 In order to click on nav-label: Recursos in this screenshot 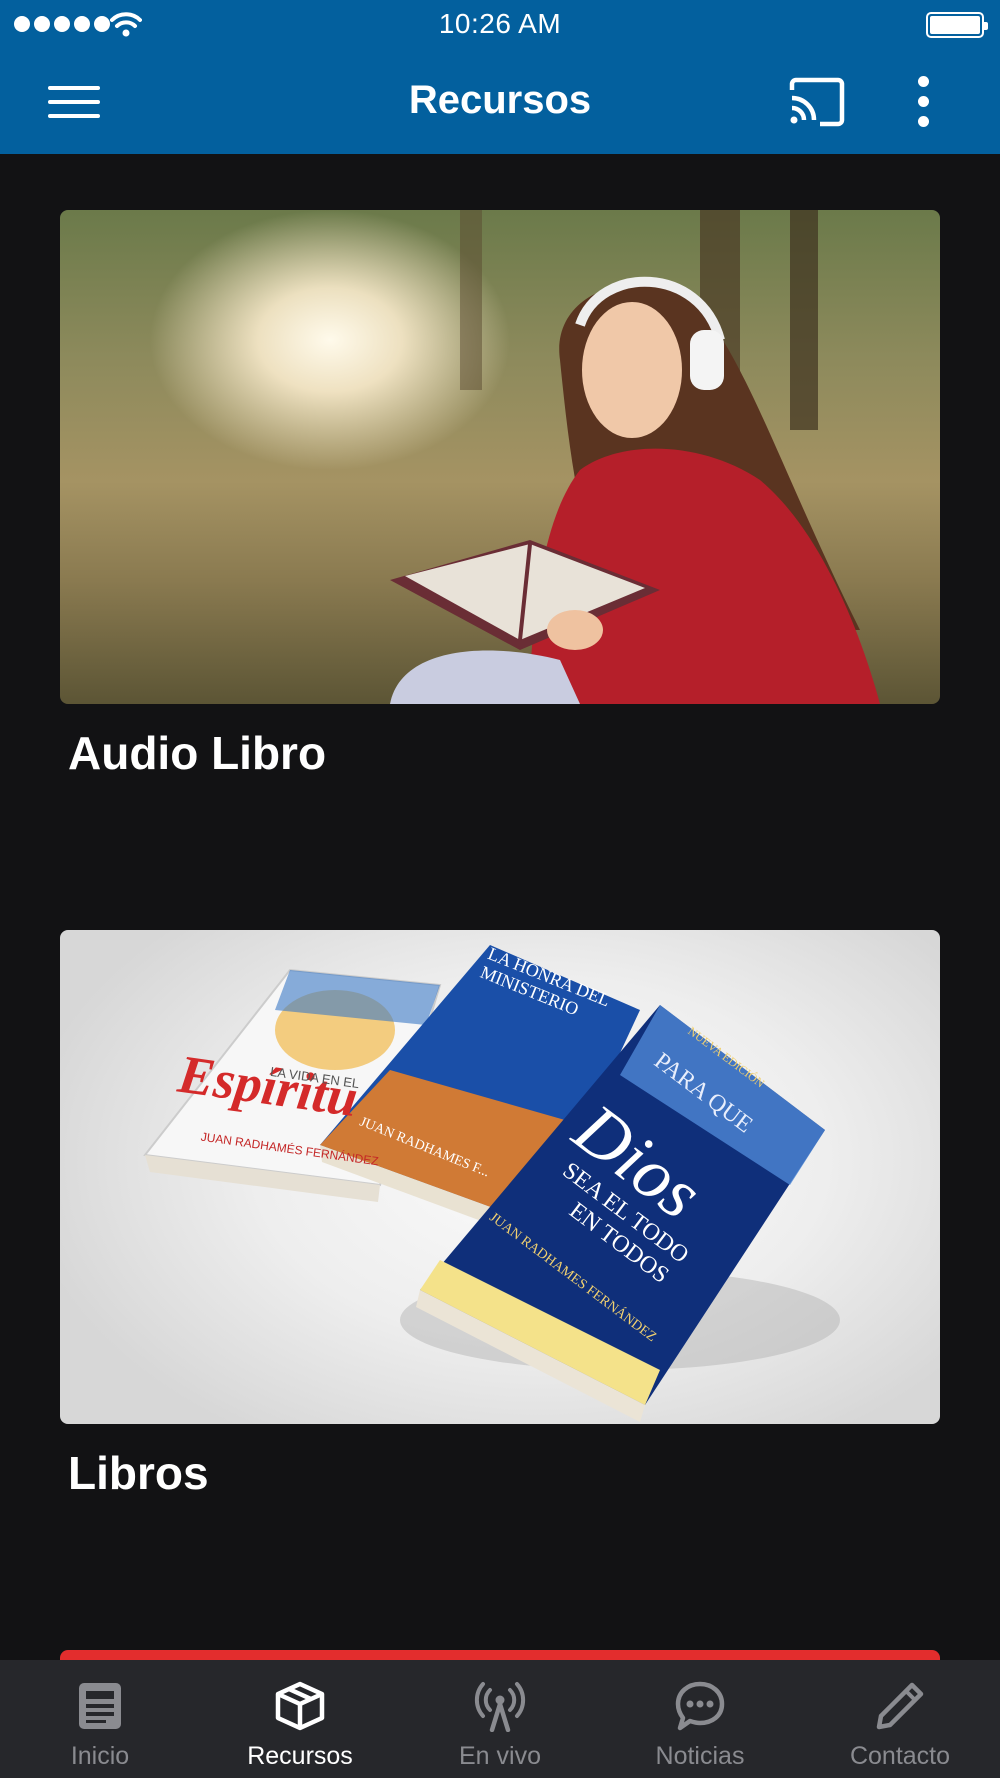, I will do `click(300, 1756)`.